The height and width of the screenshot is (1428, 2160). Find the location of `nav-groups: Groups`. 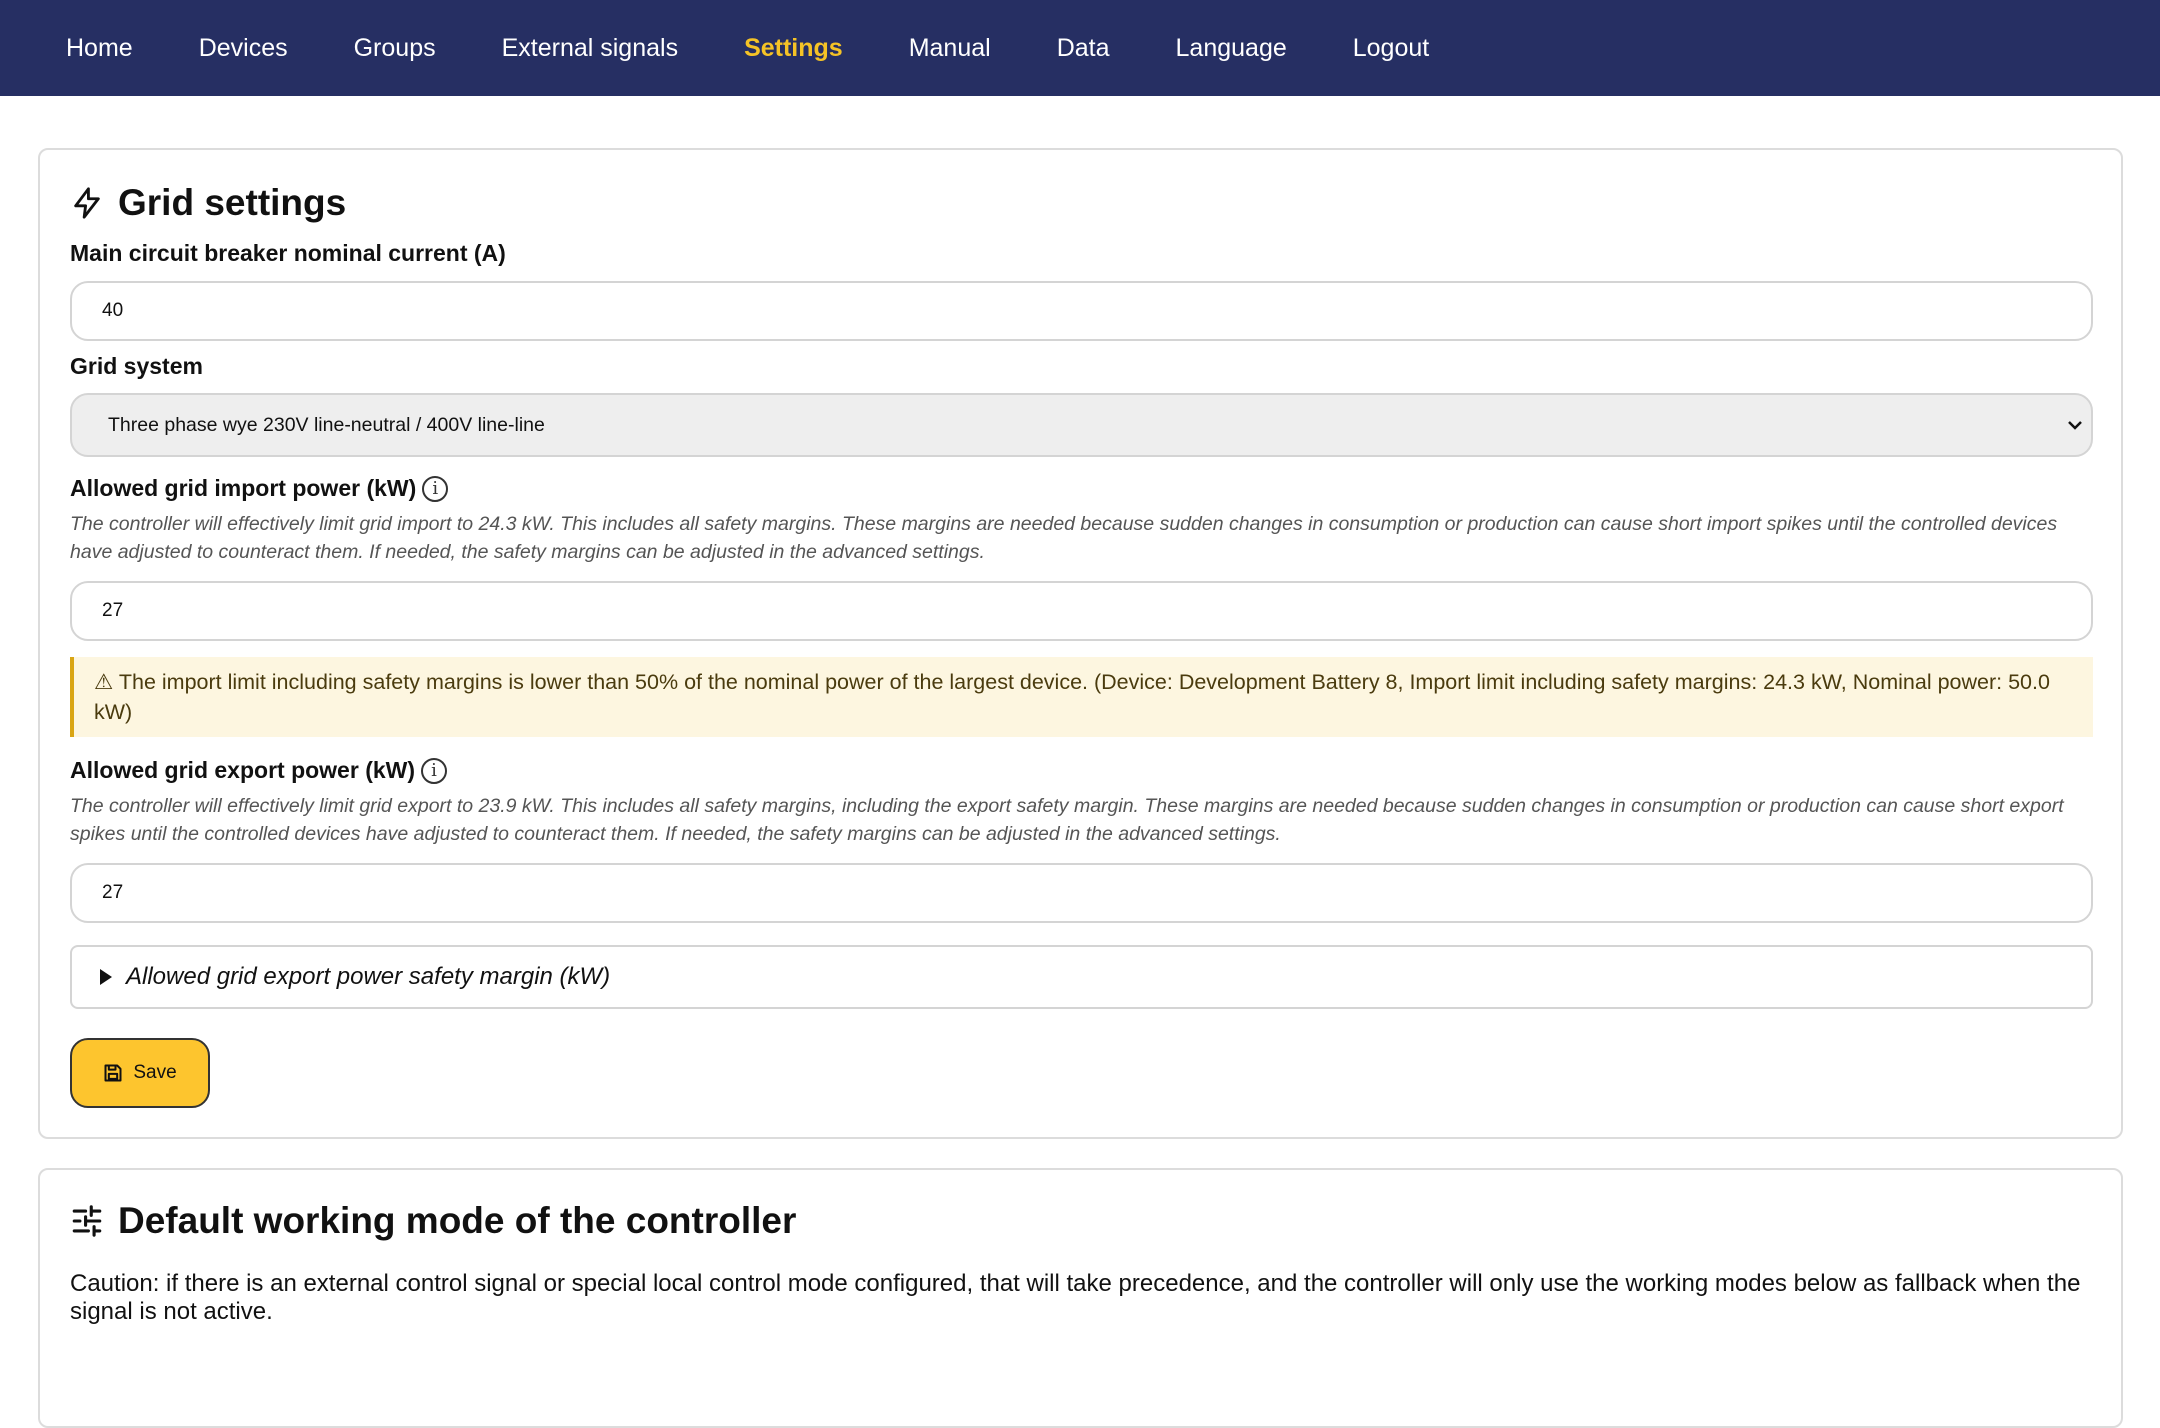

nav-groups: Groups is located at coordinates (395, 48).